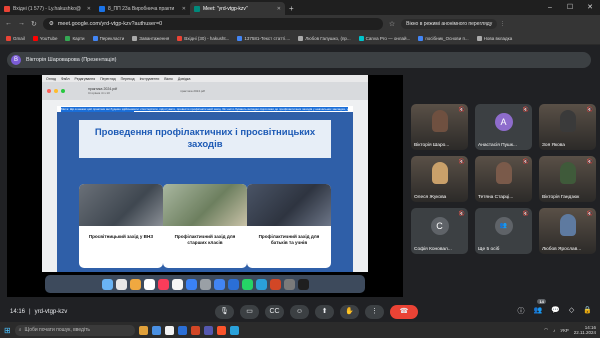 This screenshot has width=600, height=338. What do you see at coordinates (219, 284) in the screenshot?
I see `chrome-icon` at bounding box center [219, 284].